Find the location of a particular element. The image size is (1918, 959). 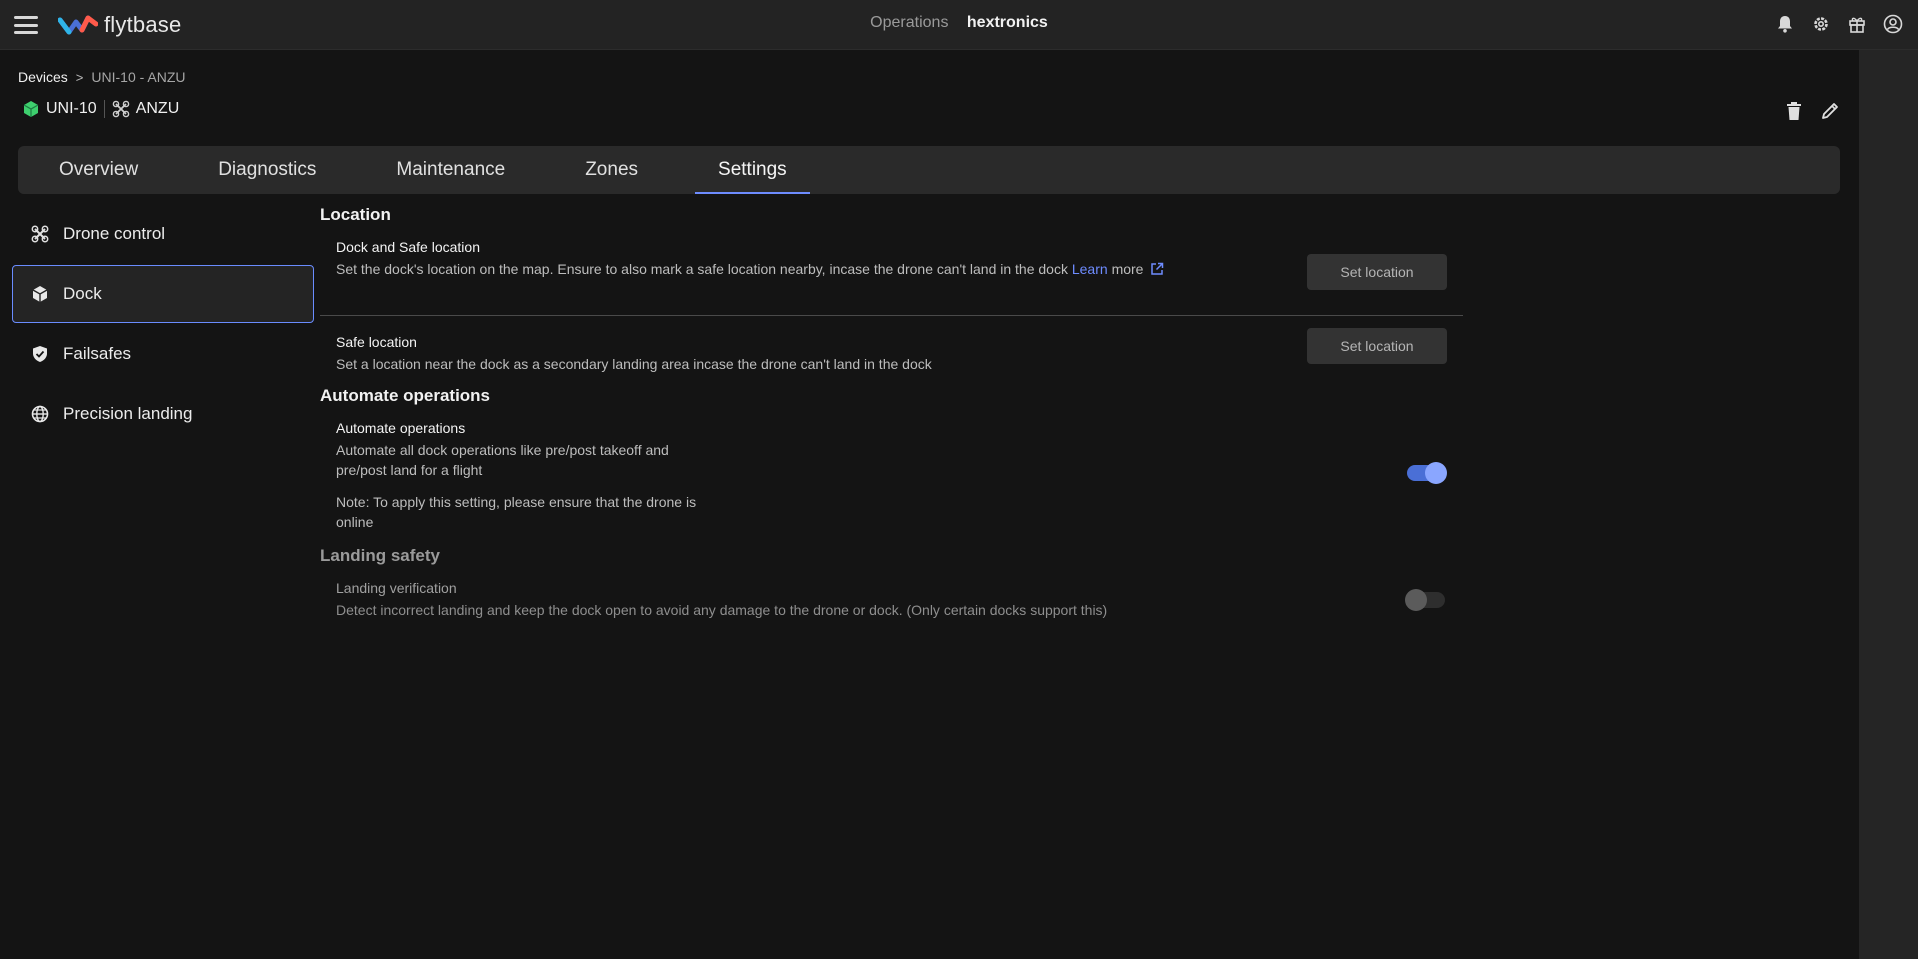

gear-icon is located at coordinates (1821, 24).